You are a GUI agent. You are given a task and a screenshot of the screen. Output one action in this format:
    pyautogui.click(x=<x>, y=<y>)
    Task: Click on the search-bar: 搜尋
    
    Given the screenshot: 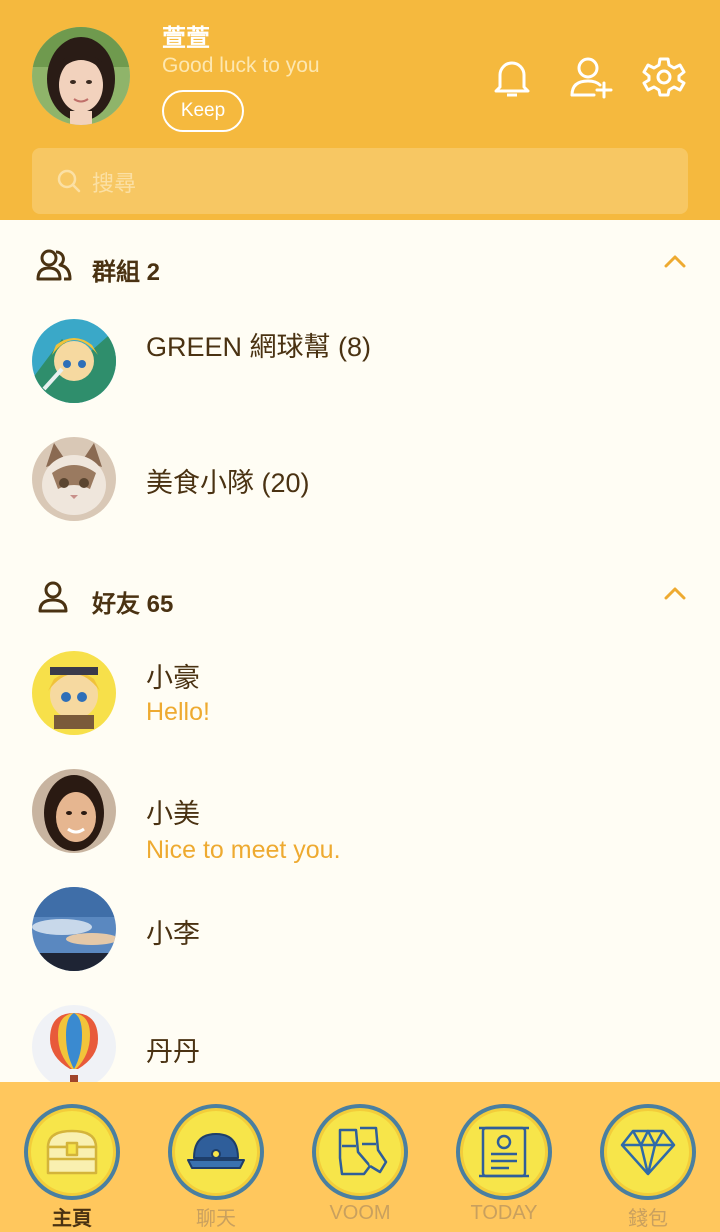 What is the action you would take?
    pyautogui.click(x=360, y=181)
    